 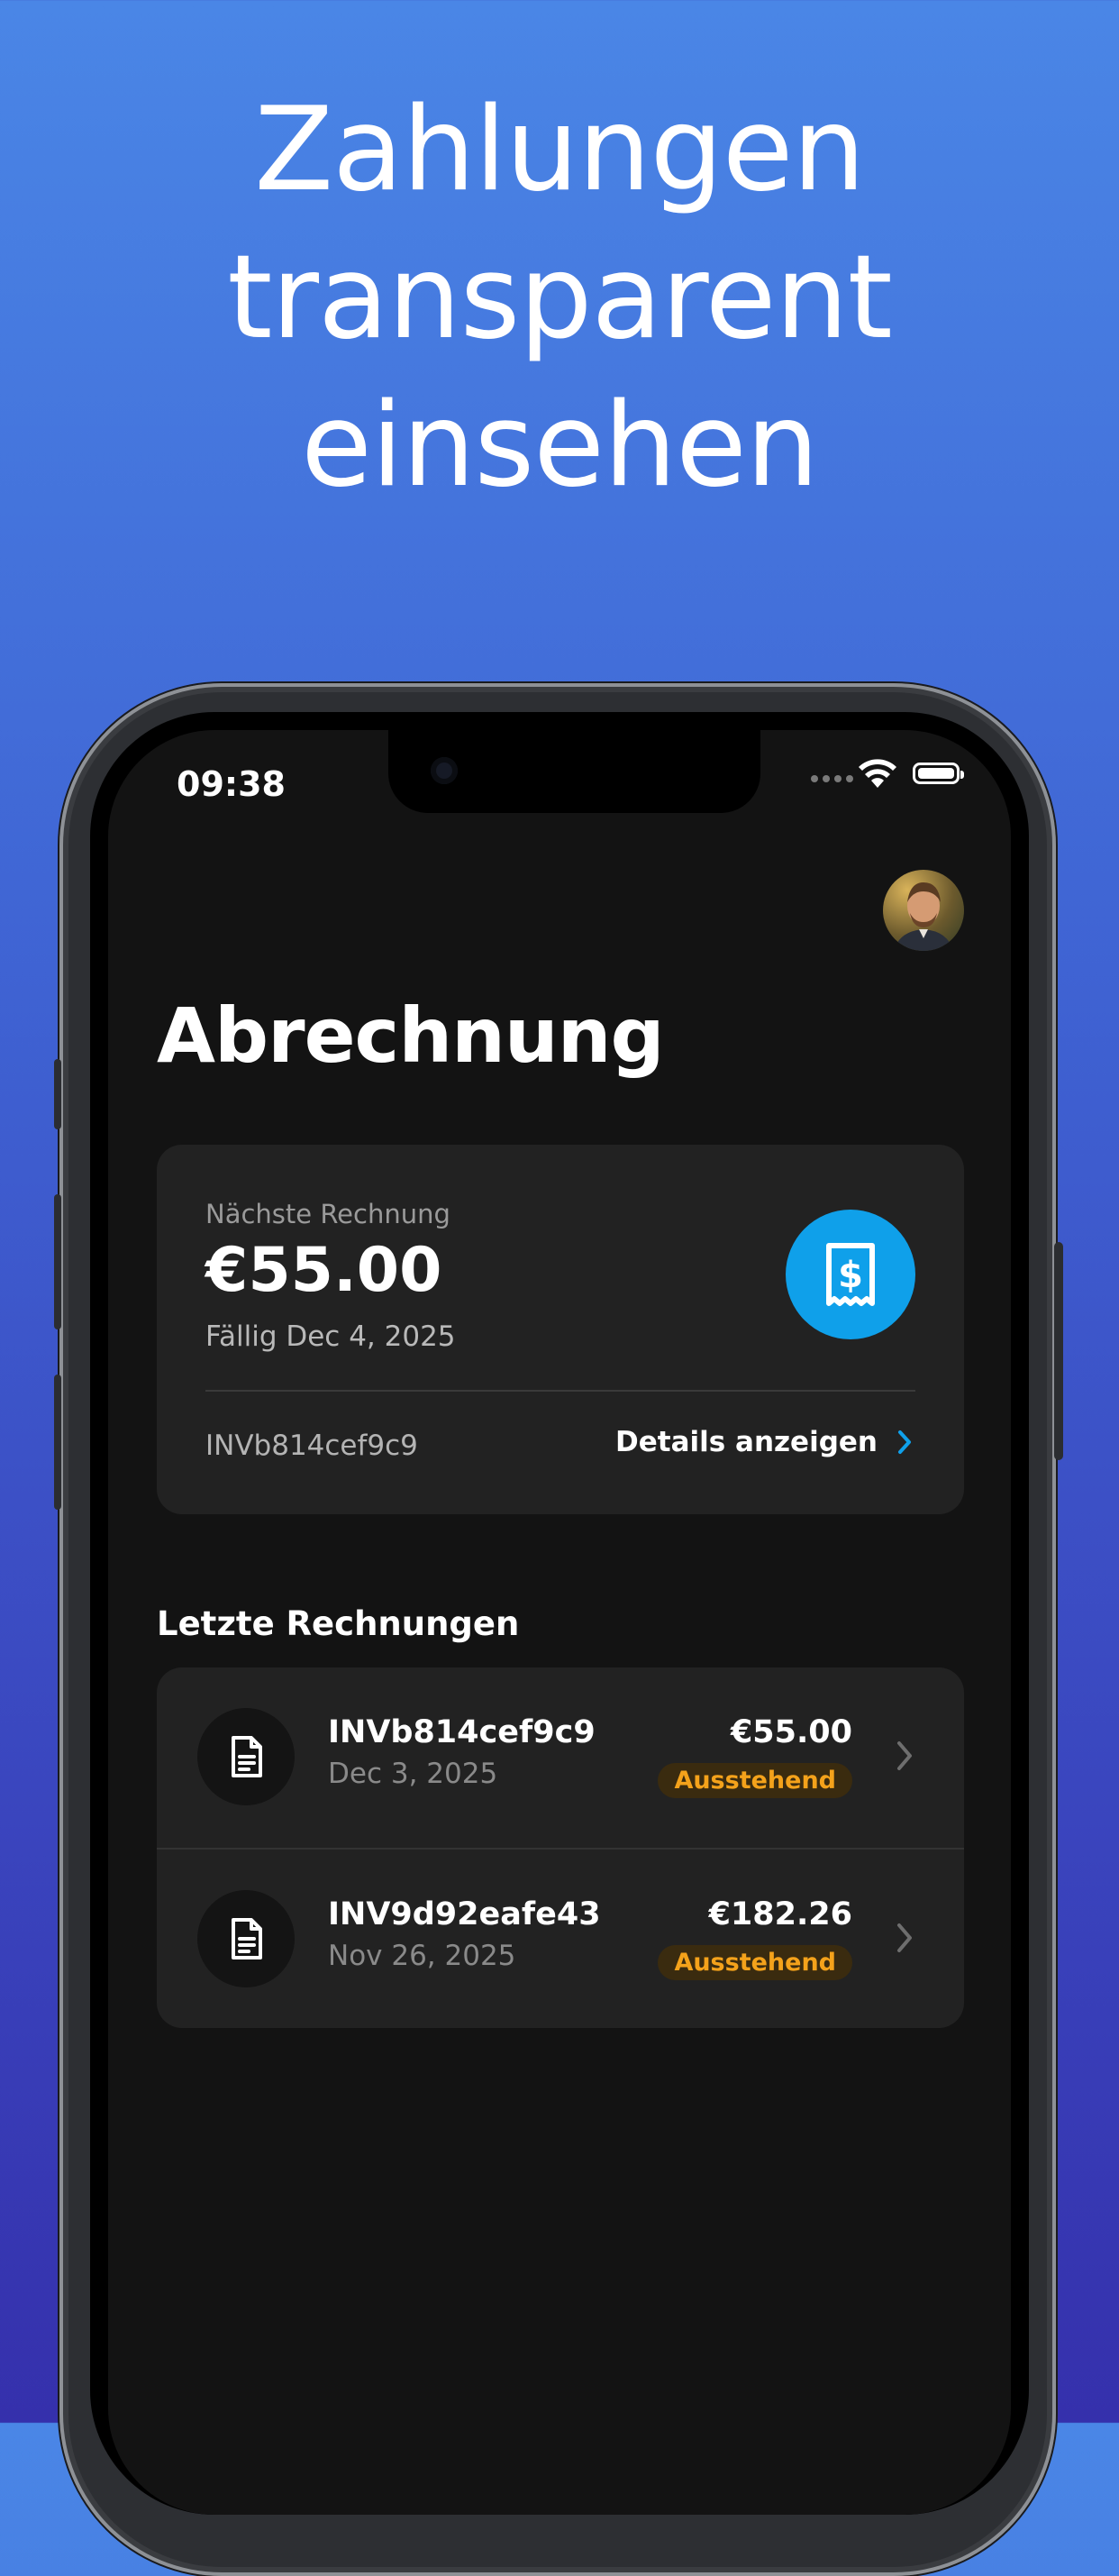 I want to click on invoice-date: Dec 3, 2025, so click(x=413, y=1774).